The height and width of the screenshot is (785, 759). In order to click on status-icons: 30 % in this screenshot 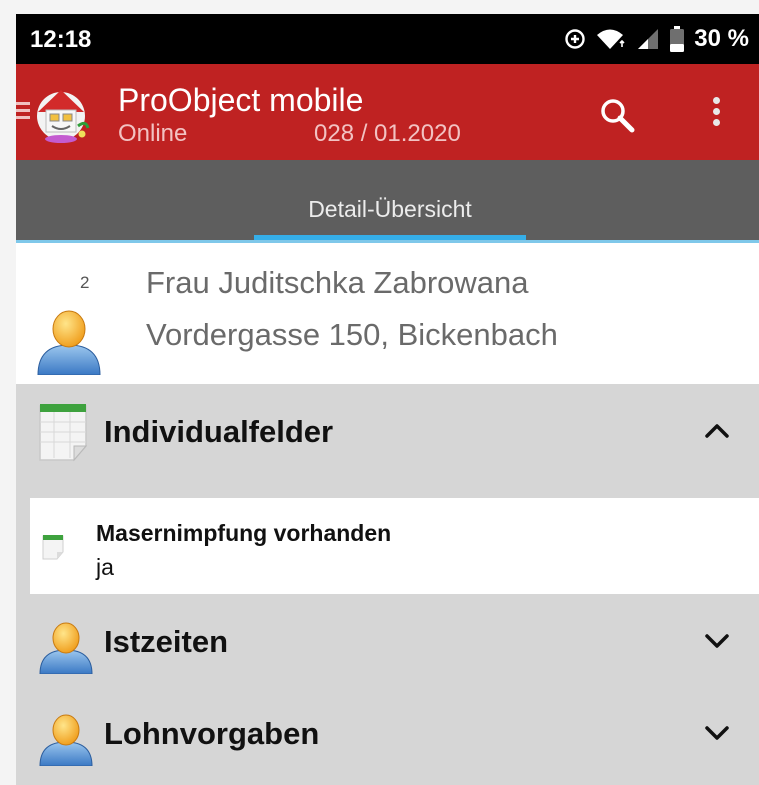, I will do `click(656, 39)`.